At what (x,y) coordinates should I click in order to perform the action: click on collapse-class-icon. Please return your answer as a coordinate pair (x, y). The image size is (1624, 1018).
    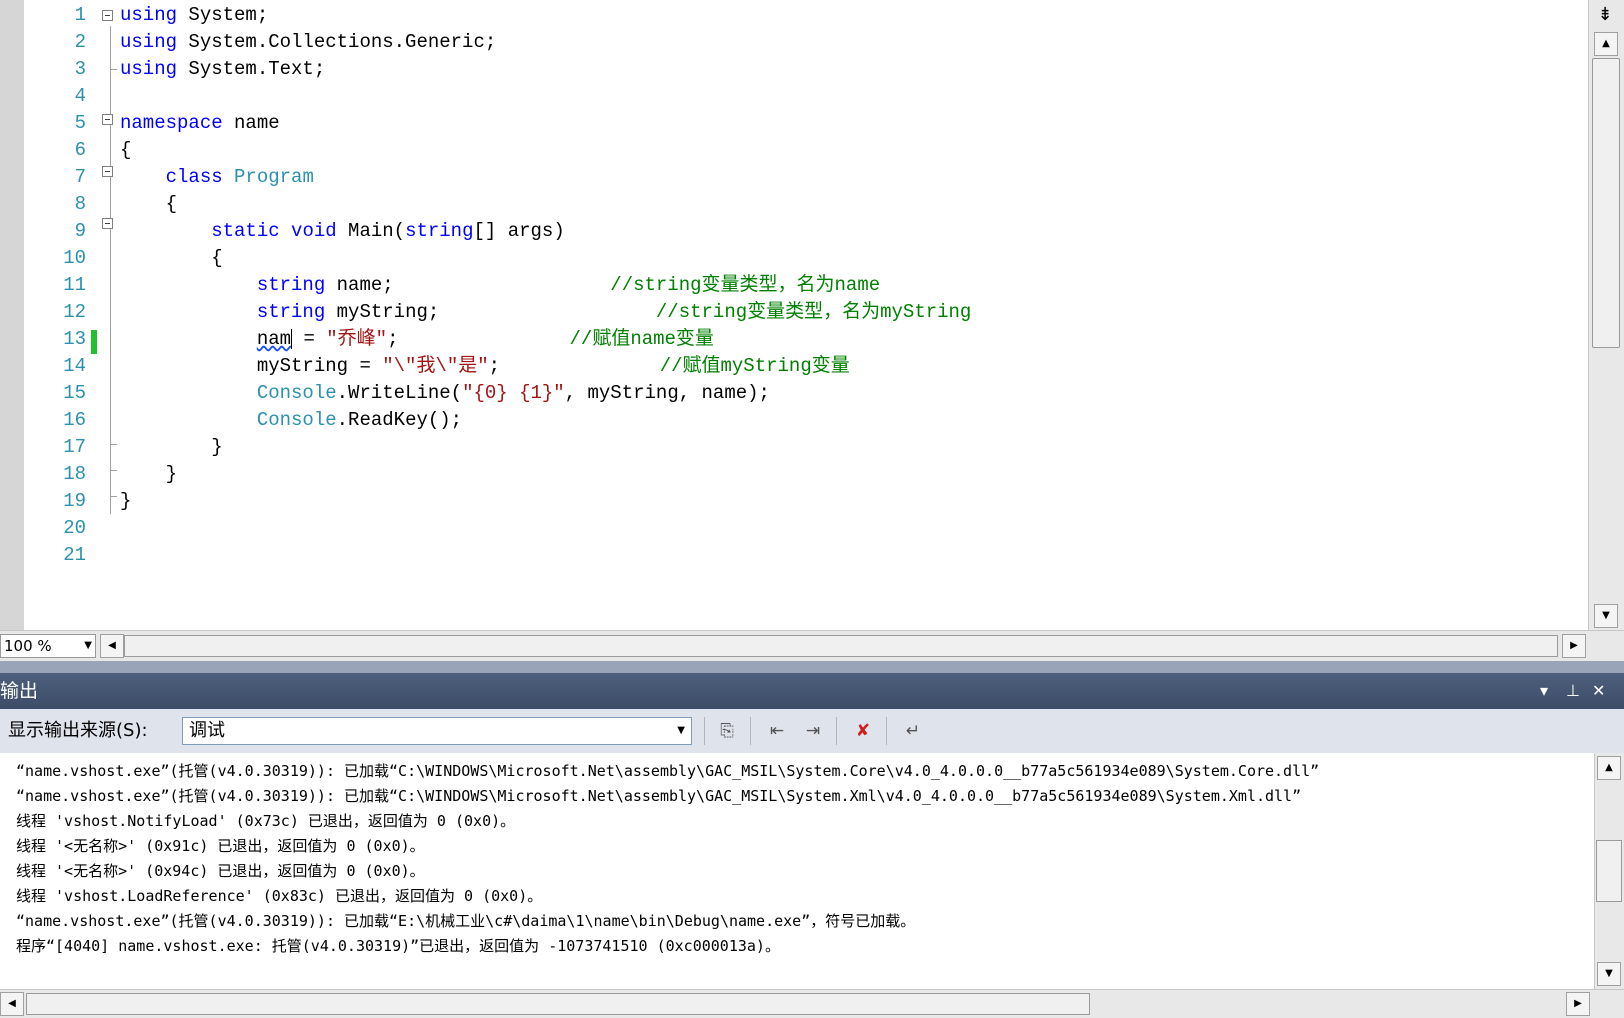
    Looking at the image, I should click on (107, 171).